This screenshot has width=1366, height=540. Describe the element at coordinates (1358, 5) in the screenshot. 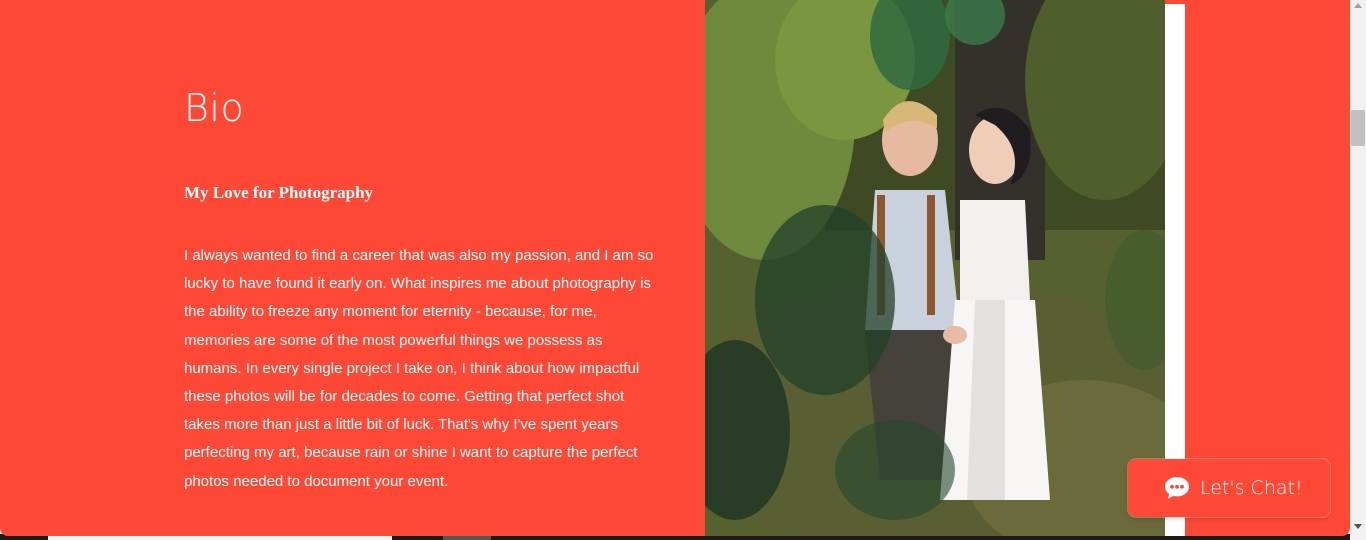

I see `scroll-up-arrow-icon` at that location.